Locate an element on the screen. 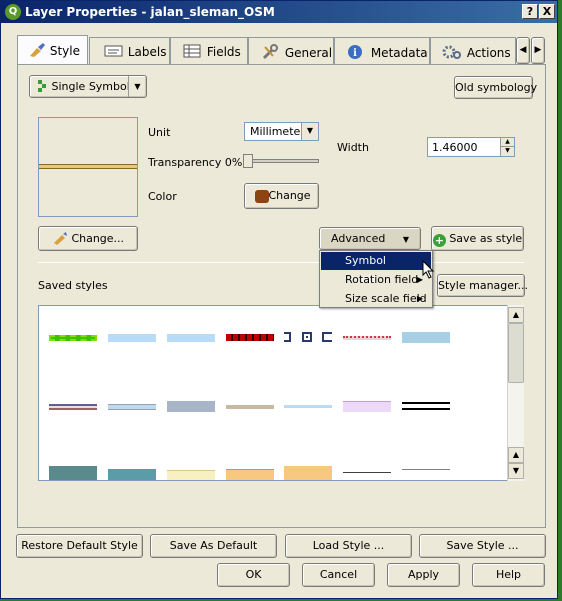 The width and height of the screenshot is (562, 601). symbol-renderer-icon is located at coordinates (42, 86).